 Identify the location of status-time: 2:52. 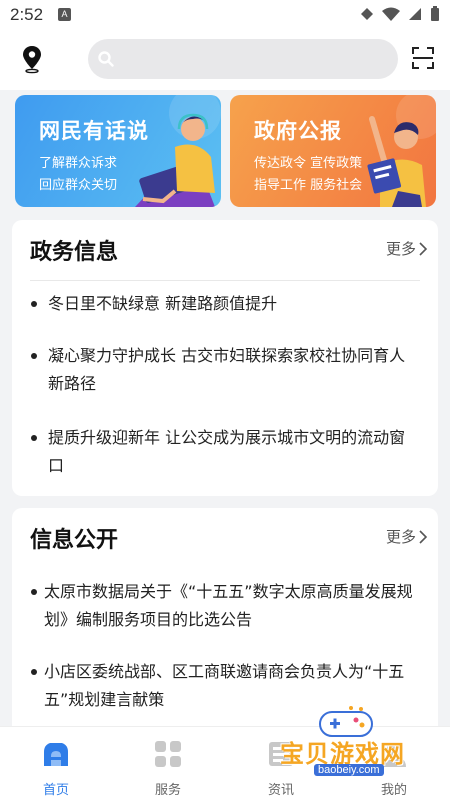
(27, 14).